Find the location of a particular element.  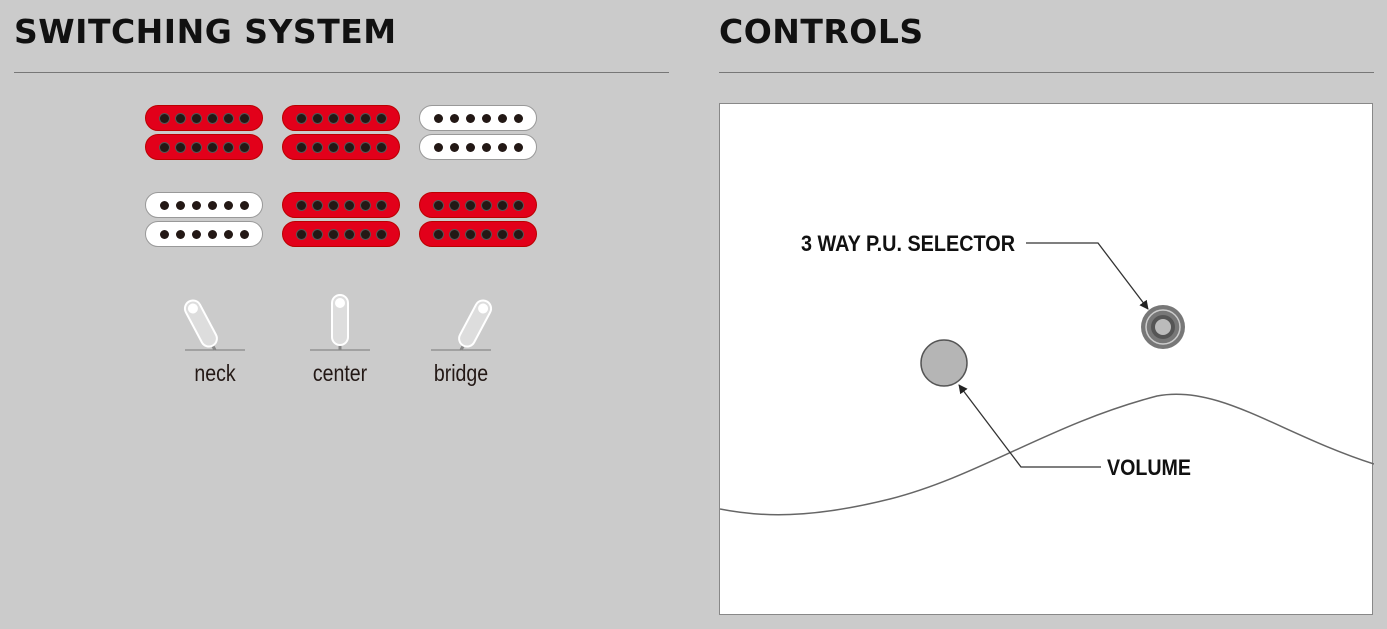

toggle-switch-icon-neck is located at coordinates (215, 325).